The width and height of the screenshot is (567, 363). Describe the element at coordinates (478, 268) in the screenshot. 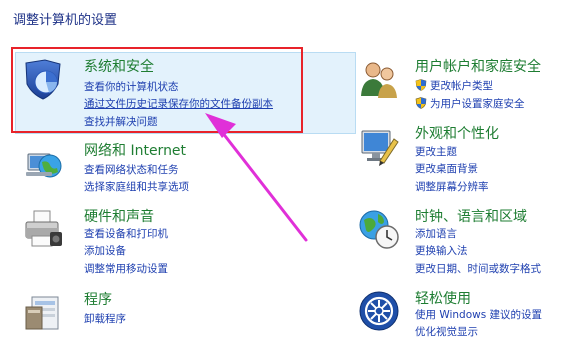

I see `link-date-time-format: 更改日期、时间或数字格式` at that location.